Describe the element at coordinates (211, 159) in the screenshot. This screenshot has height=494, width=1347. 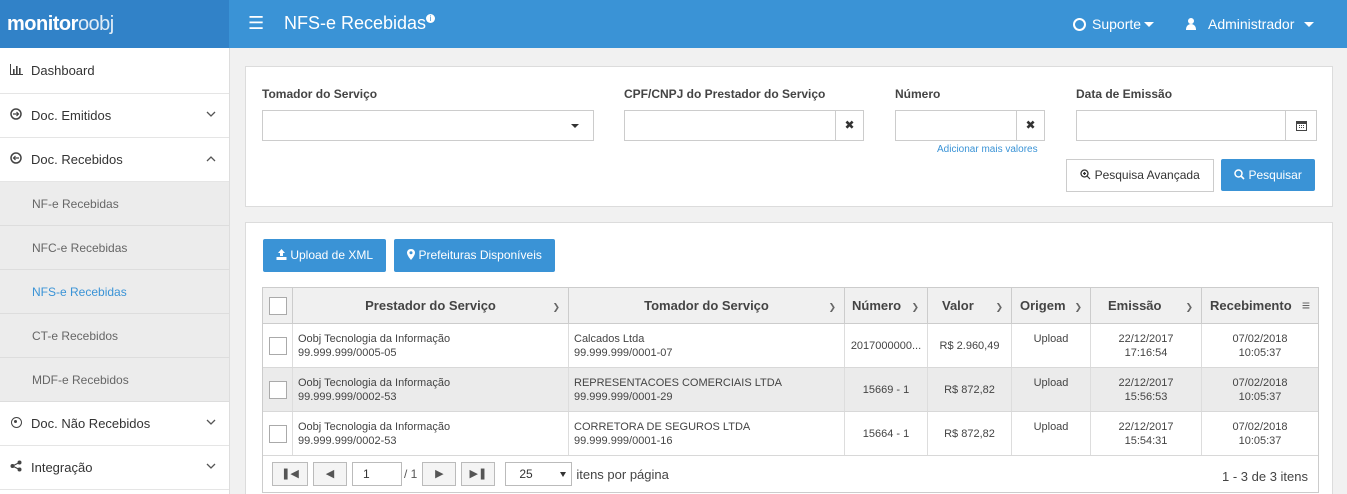
I see `chevron-up-icon` at that location.